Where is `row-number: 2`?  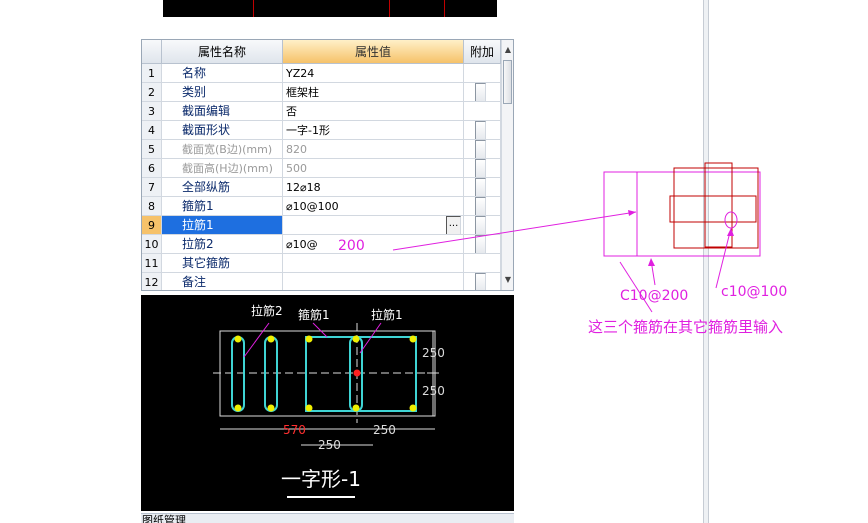 row-number: 2 is located at coordinates (152, 92).